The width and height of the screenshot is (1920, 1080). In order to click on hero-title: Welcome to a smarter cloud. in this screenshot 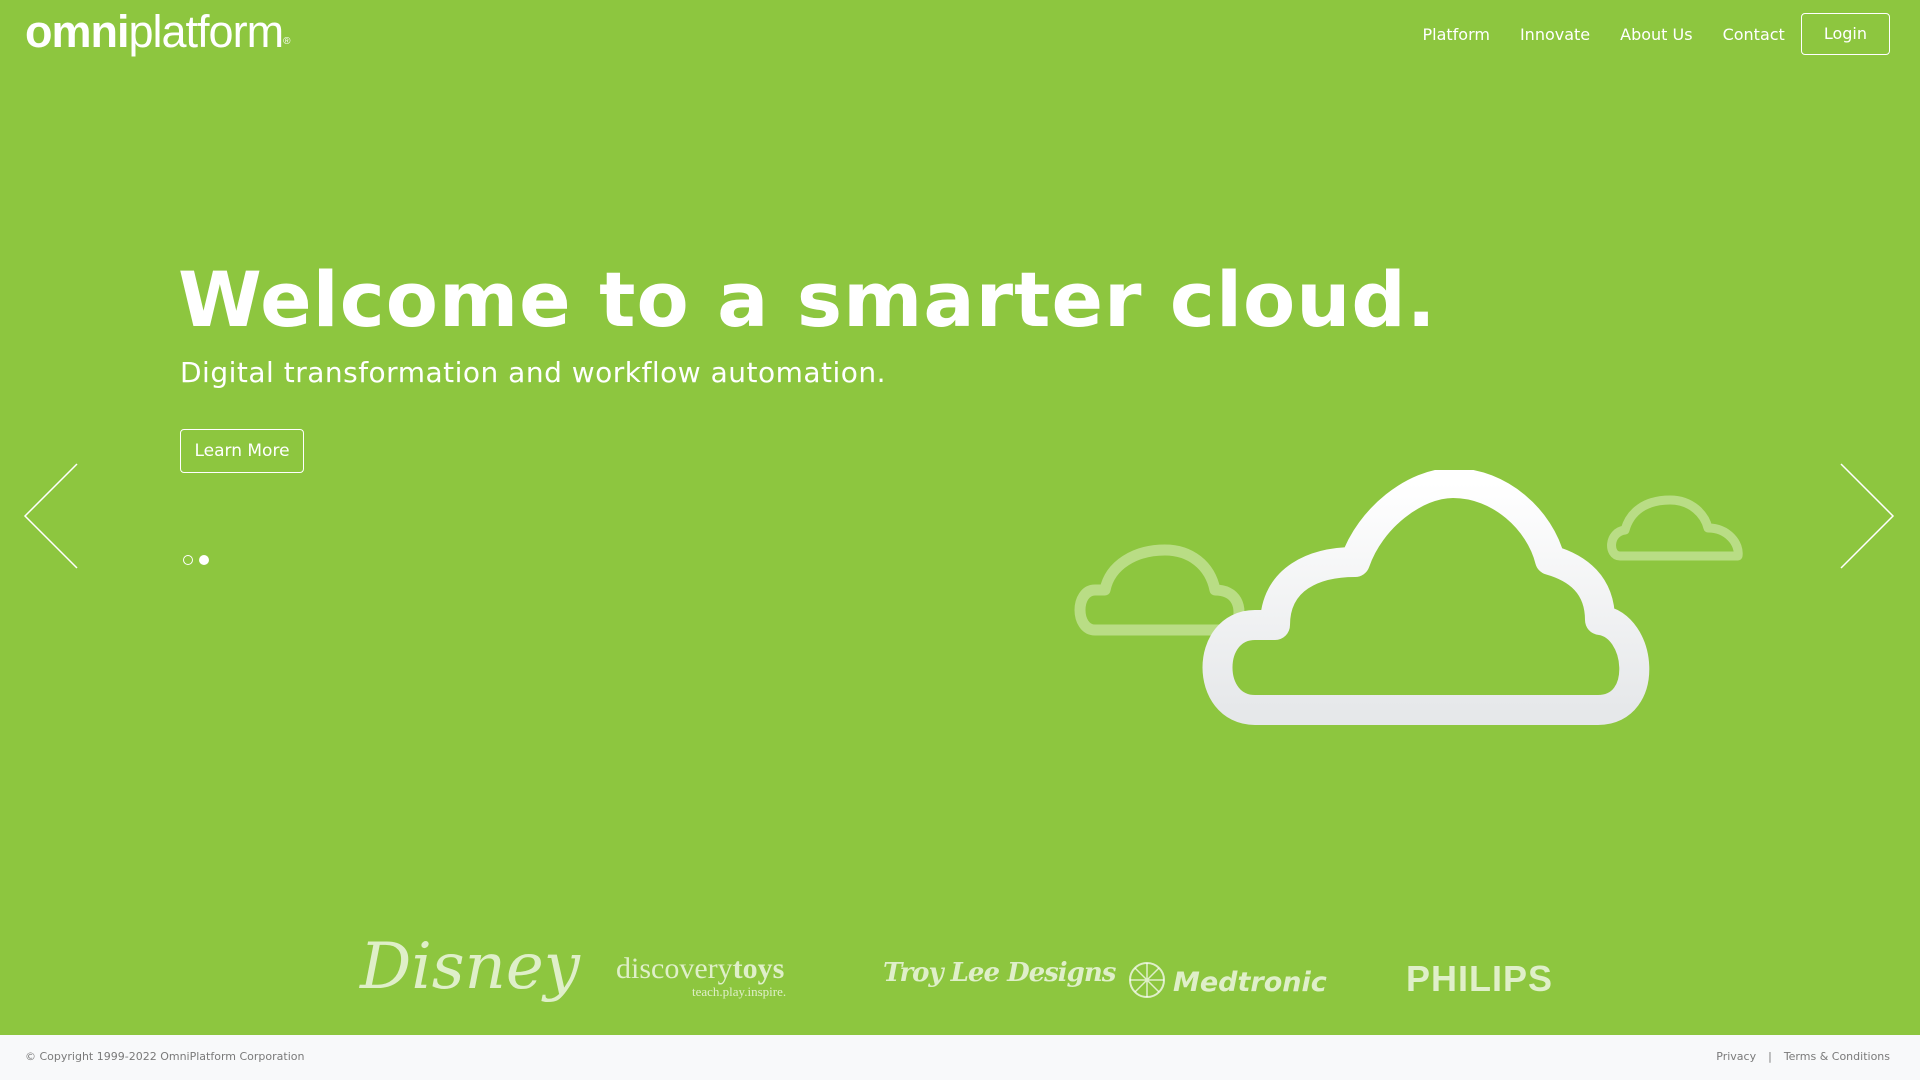, I will do `click(807, 299)`.